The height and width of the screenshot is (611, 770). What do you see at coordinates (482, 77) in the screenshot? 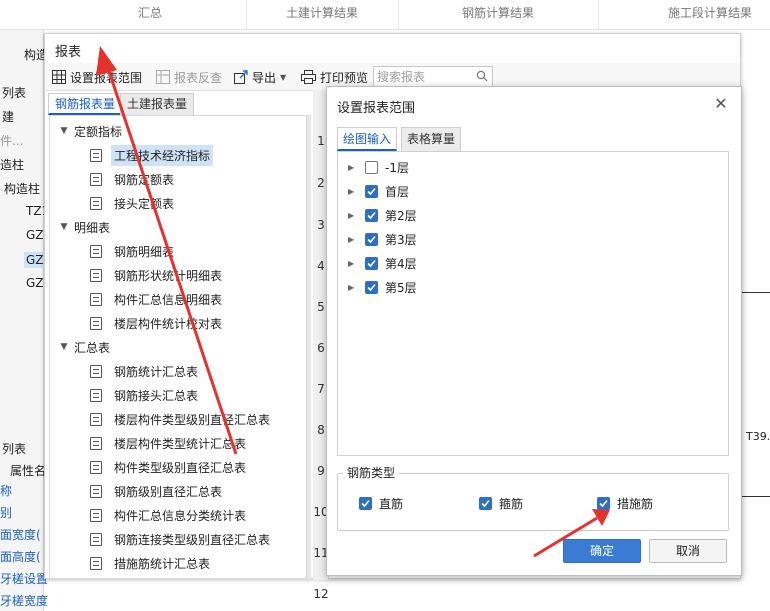
I see `search-icon` at bounding box center [482, 77].